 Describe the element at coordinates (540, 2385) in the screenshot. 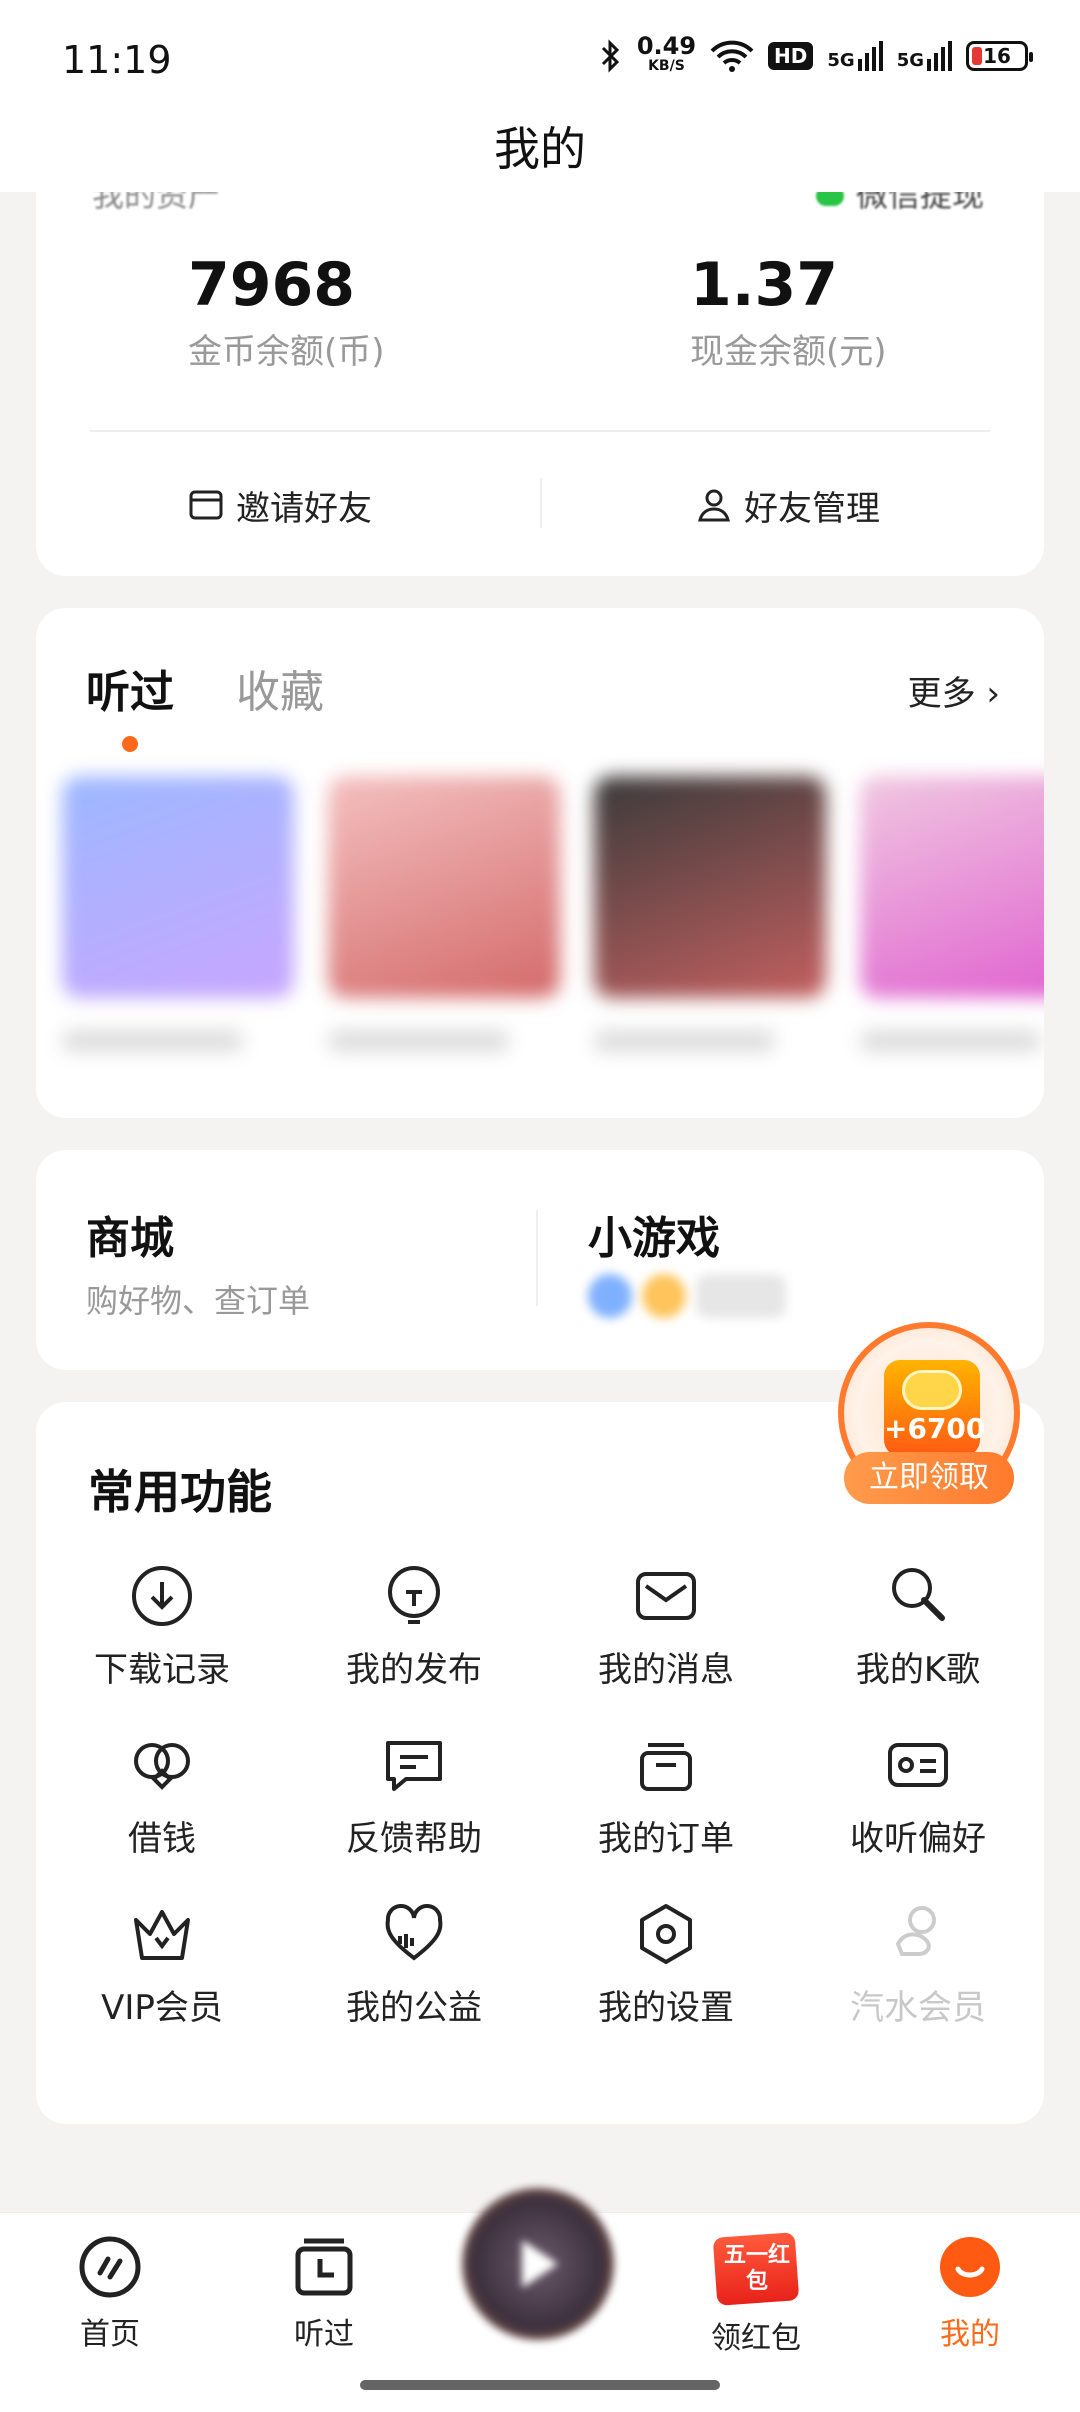

I see `home-indicator` at that location.